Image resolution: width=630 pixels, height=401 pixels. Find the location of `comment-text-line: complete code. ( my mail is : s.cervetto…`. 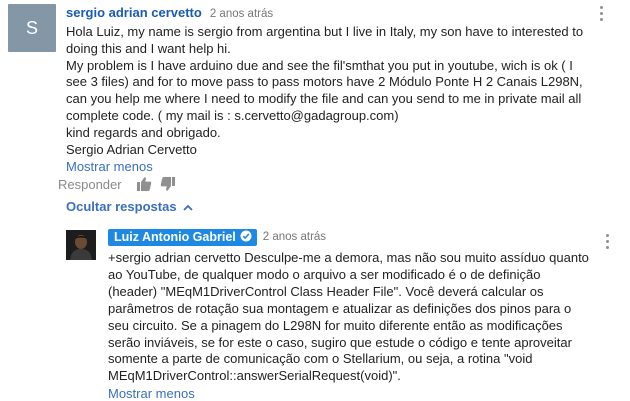

comment-text-line: complete code. ( my mail is : s.cervetto… is located at coordinates (232, 115).